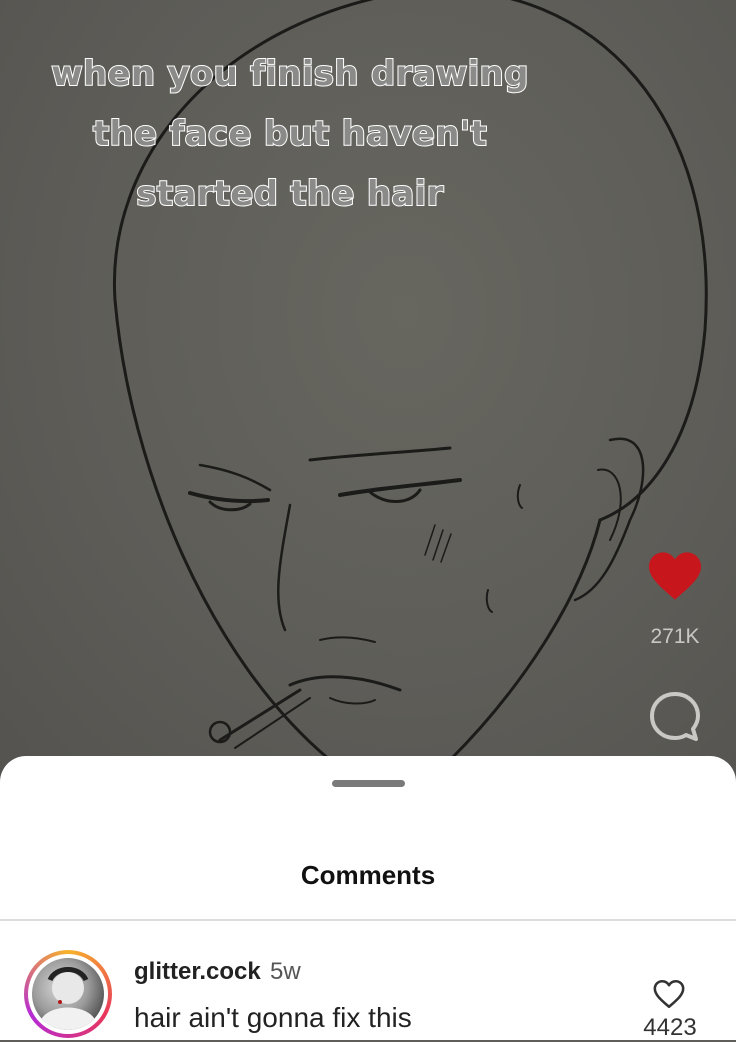 The image size is (736, 1042). Describe the element at coordinates (285, 971) in the screenshot. I see `comment-time: 5w` at that location.